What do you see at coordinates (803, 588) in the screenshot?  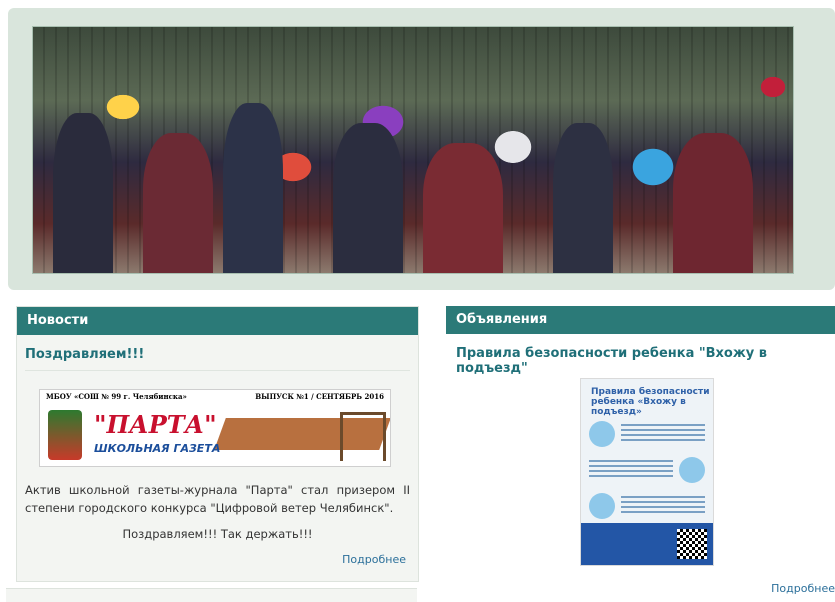 I see `announcements-more-link: Подробнее` at bounding box center [803, 588].